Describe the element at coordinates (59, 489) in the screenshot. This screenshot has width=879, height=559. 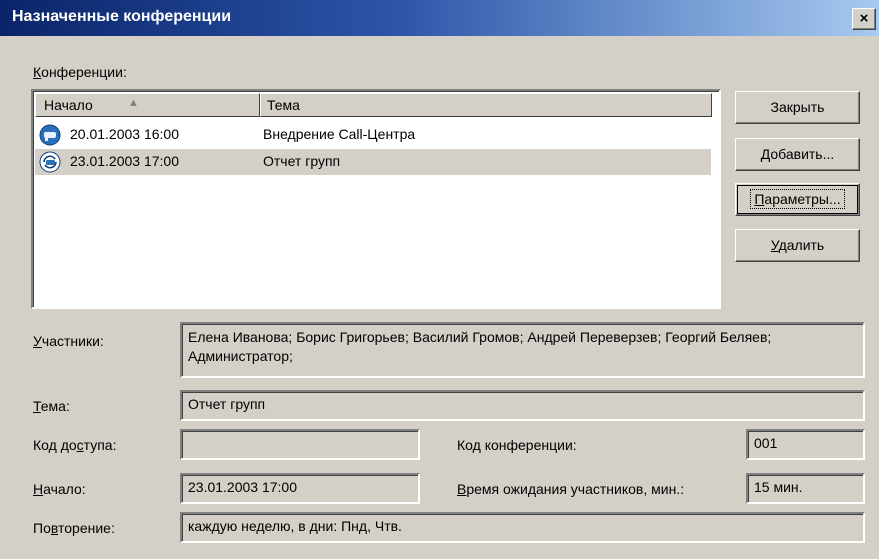
I see `start-label: Начало:` at that location.